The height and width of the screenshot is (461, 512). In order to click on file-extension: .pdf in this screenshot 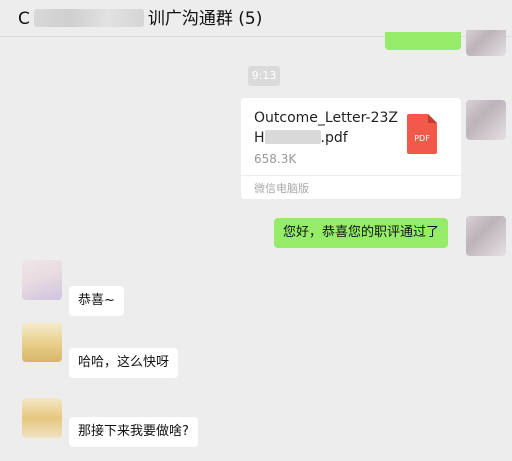, I will do `click(334, 138)`.